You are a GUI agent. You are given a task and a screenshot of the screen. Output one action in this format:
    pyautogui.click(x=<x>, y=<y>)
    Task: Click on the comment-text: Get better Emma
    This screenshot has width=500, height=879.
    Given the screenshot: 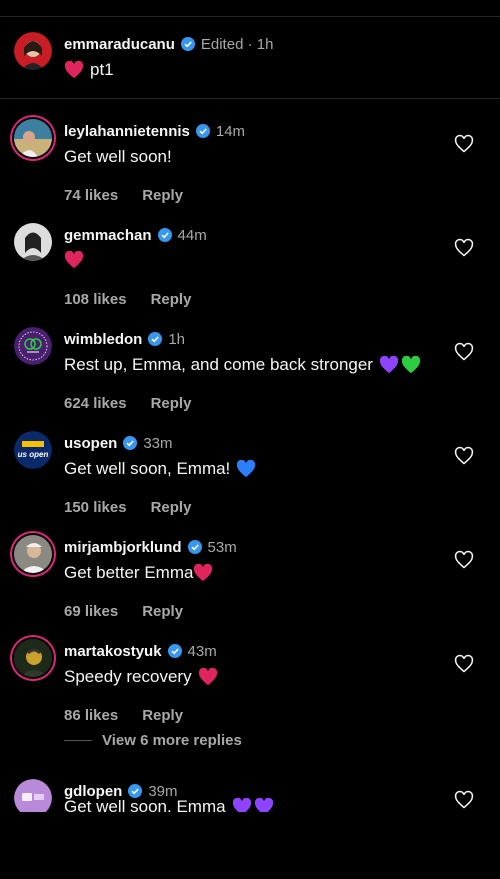 What is the action you would take?
    pyautogui.click(x=138, y=573)
    